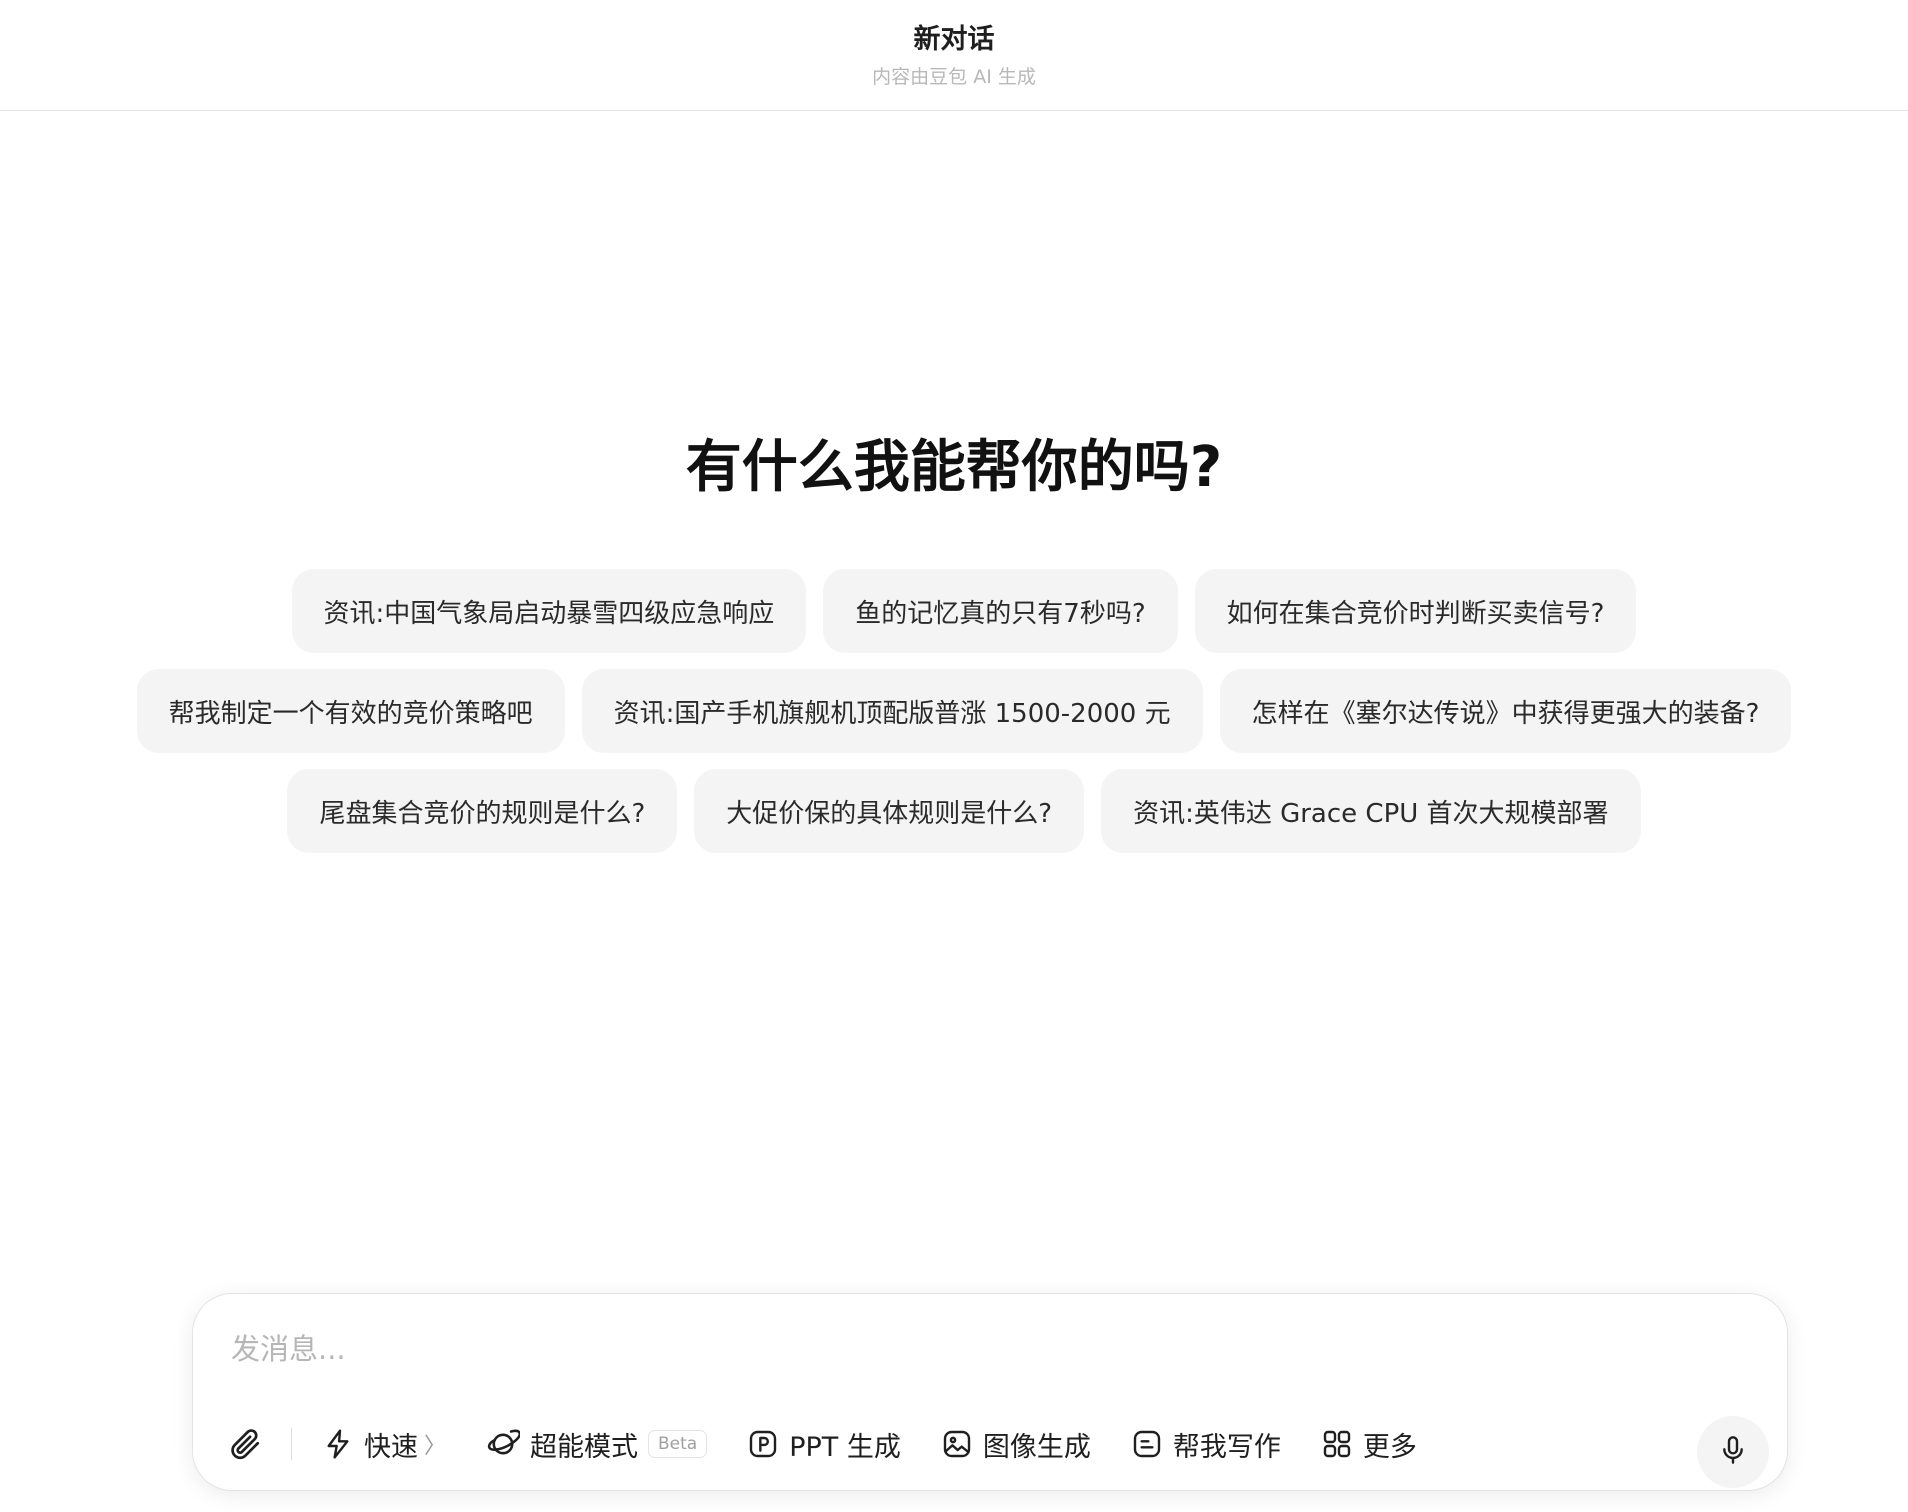 Image resolution: width=1908 pixels, height=1512 pixels. What do you see at coordinates (1337, 1444) in the screenshot?
I see `grid-icon` at bounding box center [1337, 1444].